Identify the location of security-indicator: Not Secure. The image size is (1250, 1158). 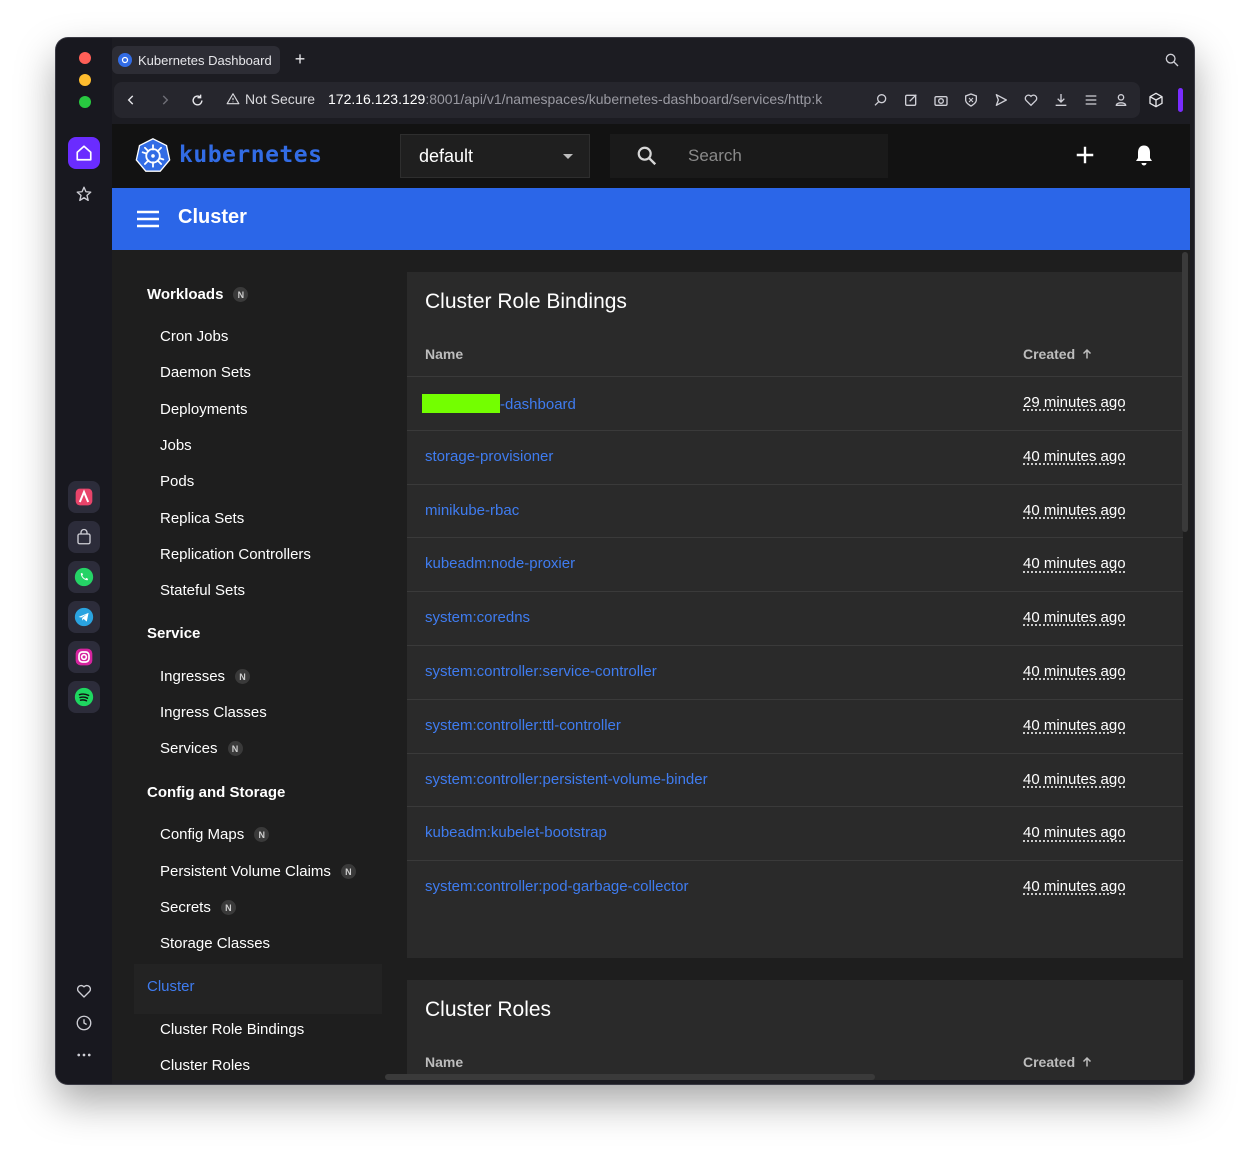
(270, 99).